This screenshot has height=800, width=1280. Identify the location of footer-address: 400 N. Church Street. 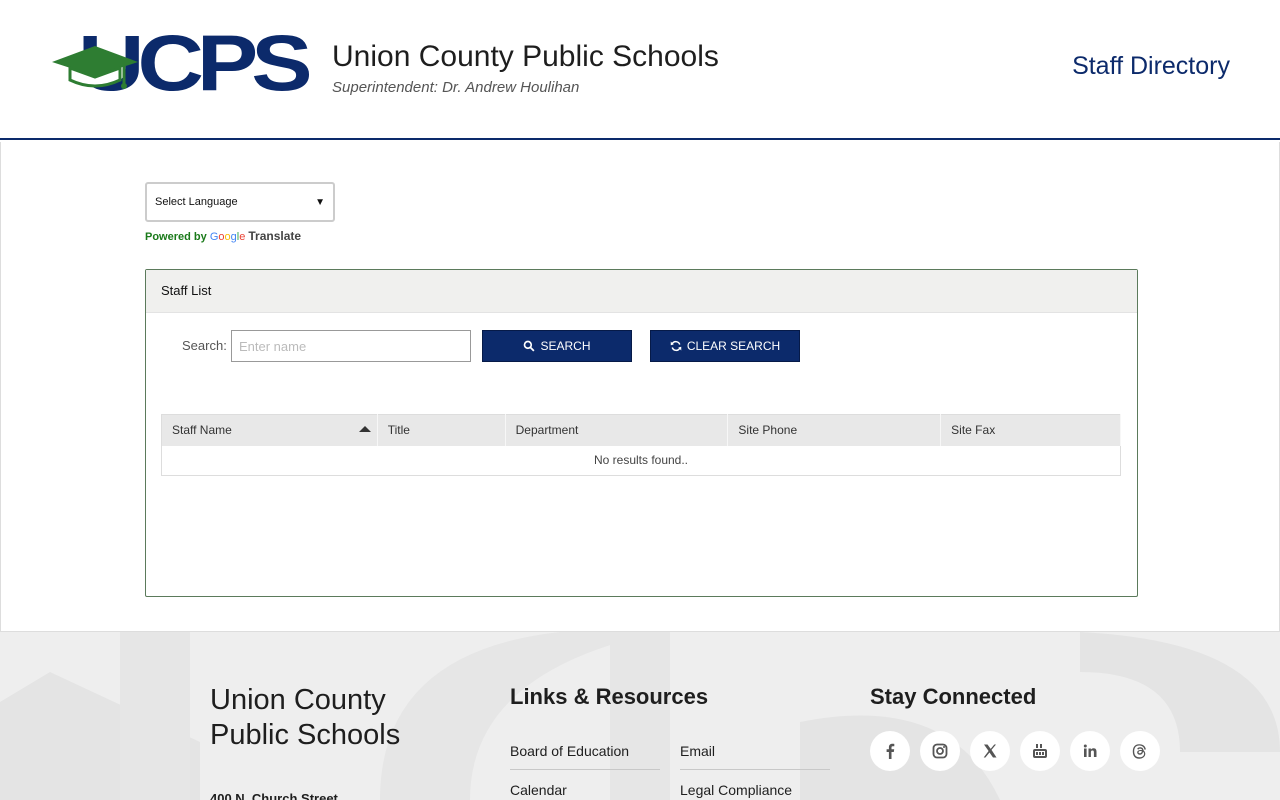
(274, 795).